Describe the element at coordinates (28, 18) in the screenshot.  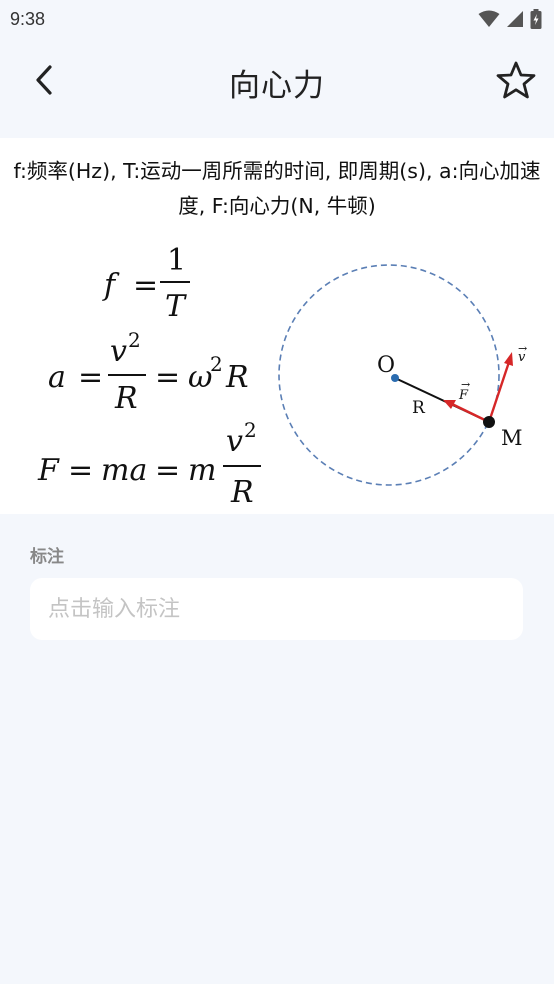
I see `status-time: 9:38` at that location.